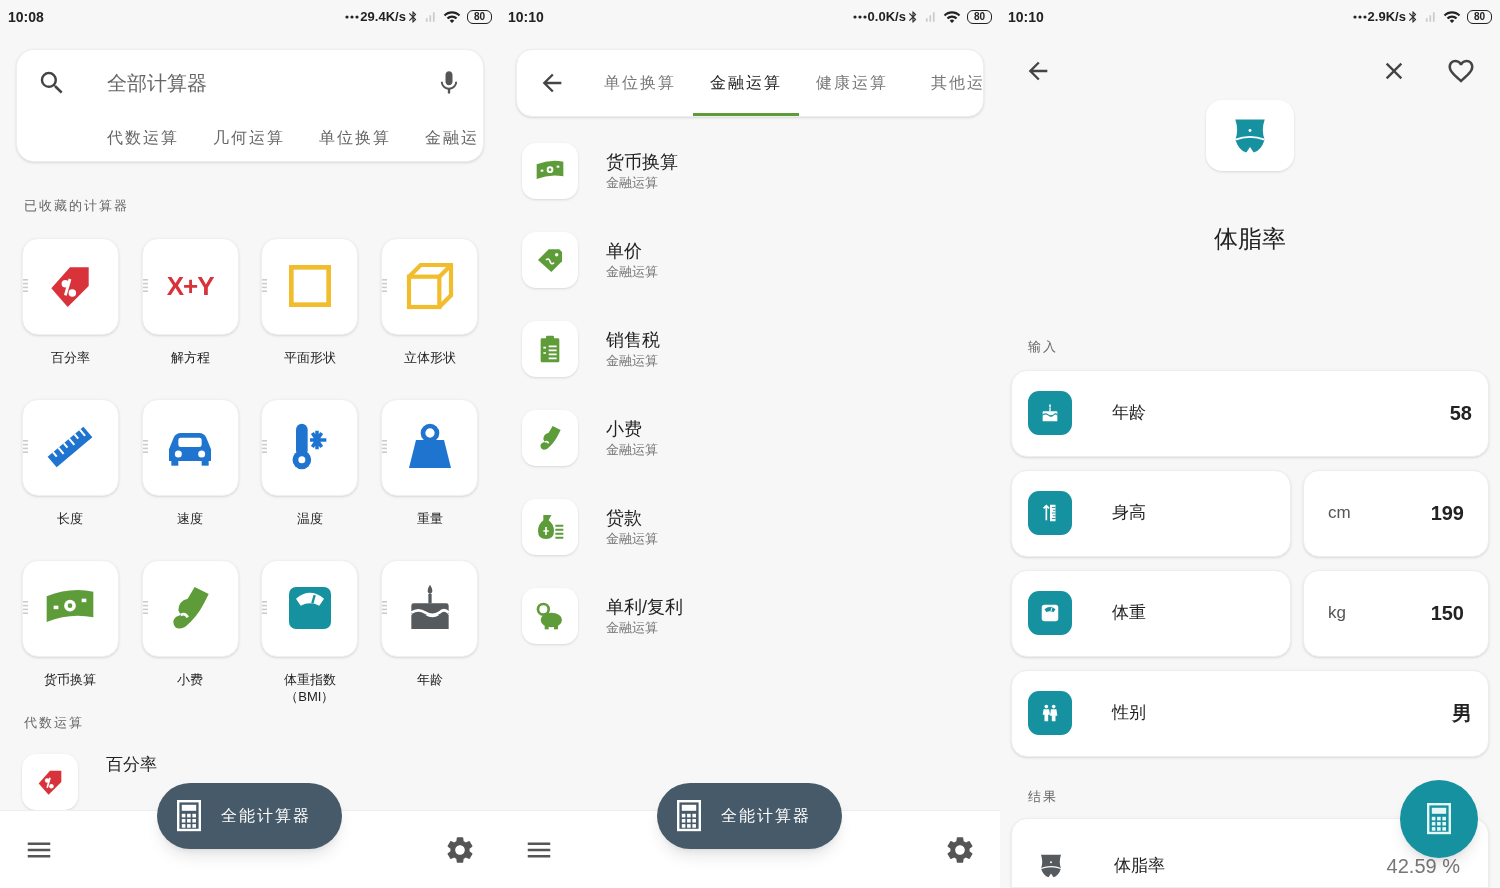  What do you see at coordinates (852, 83) in the screenshot?
I see `category-tab: 健康运算` at bounding box center [852, 83].